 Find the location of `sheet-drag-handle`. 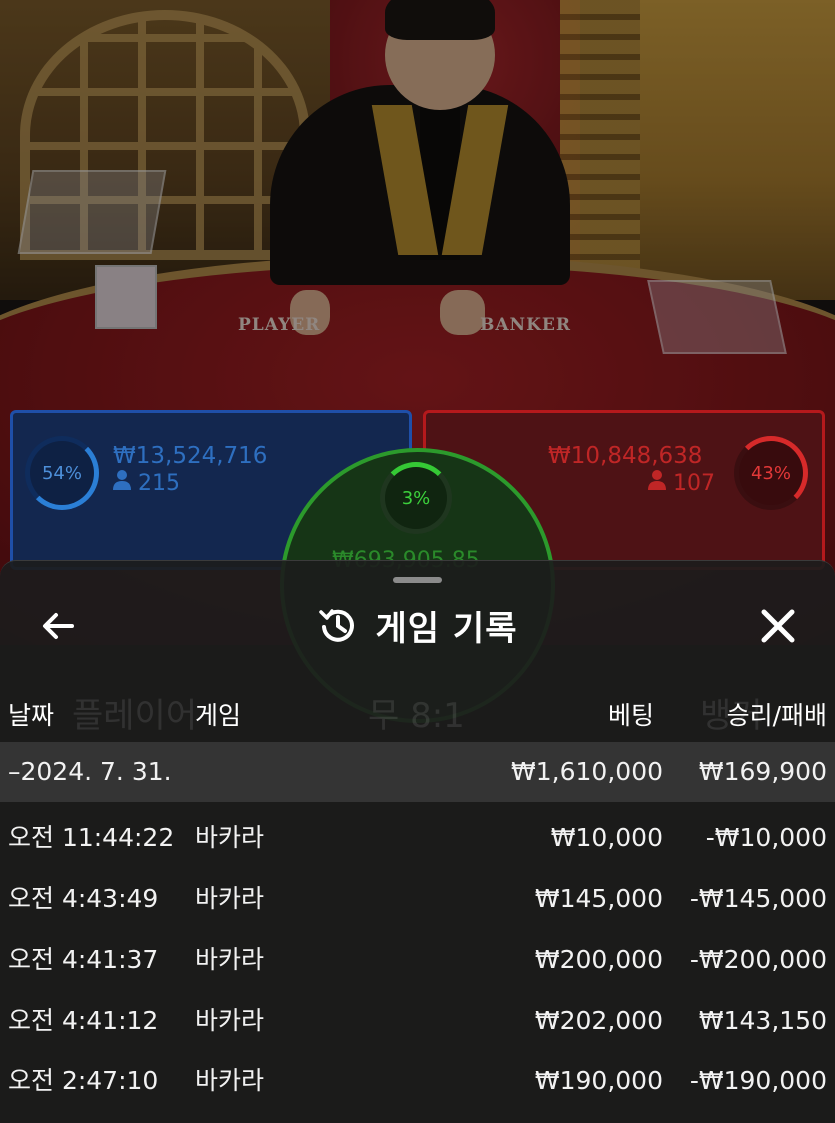

sheet-drag-handle is located at coordinates (417, 580).